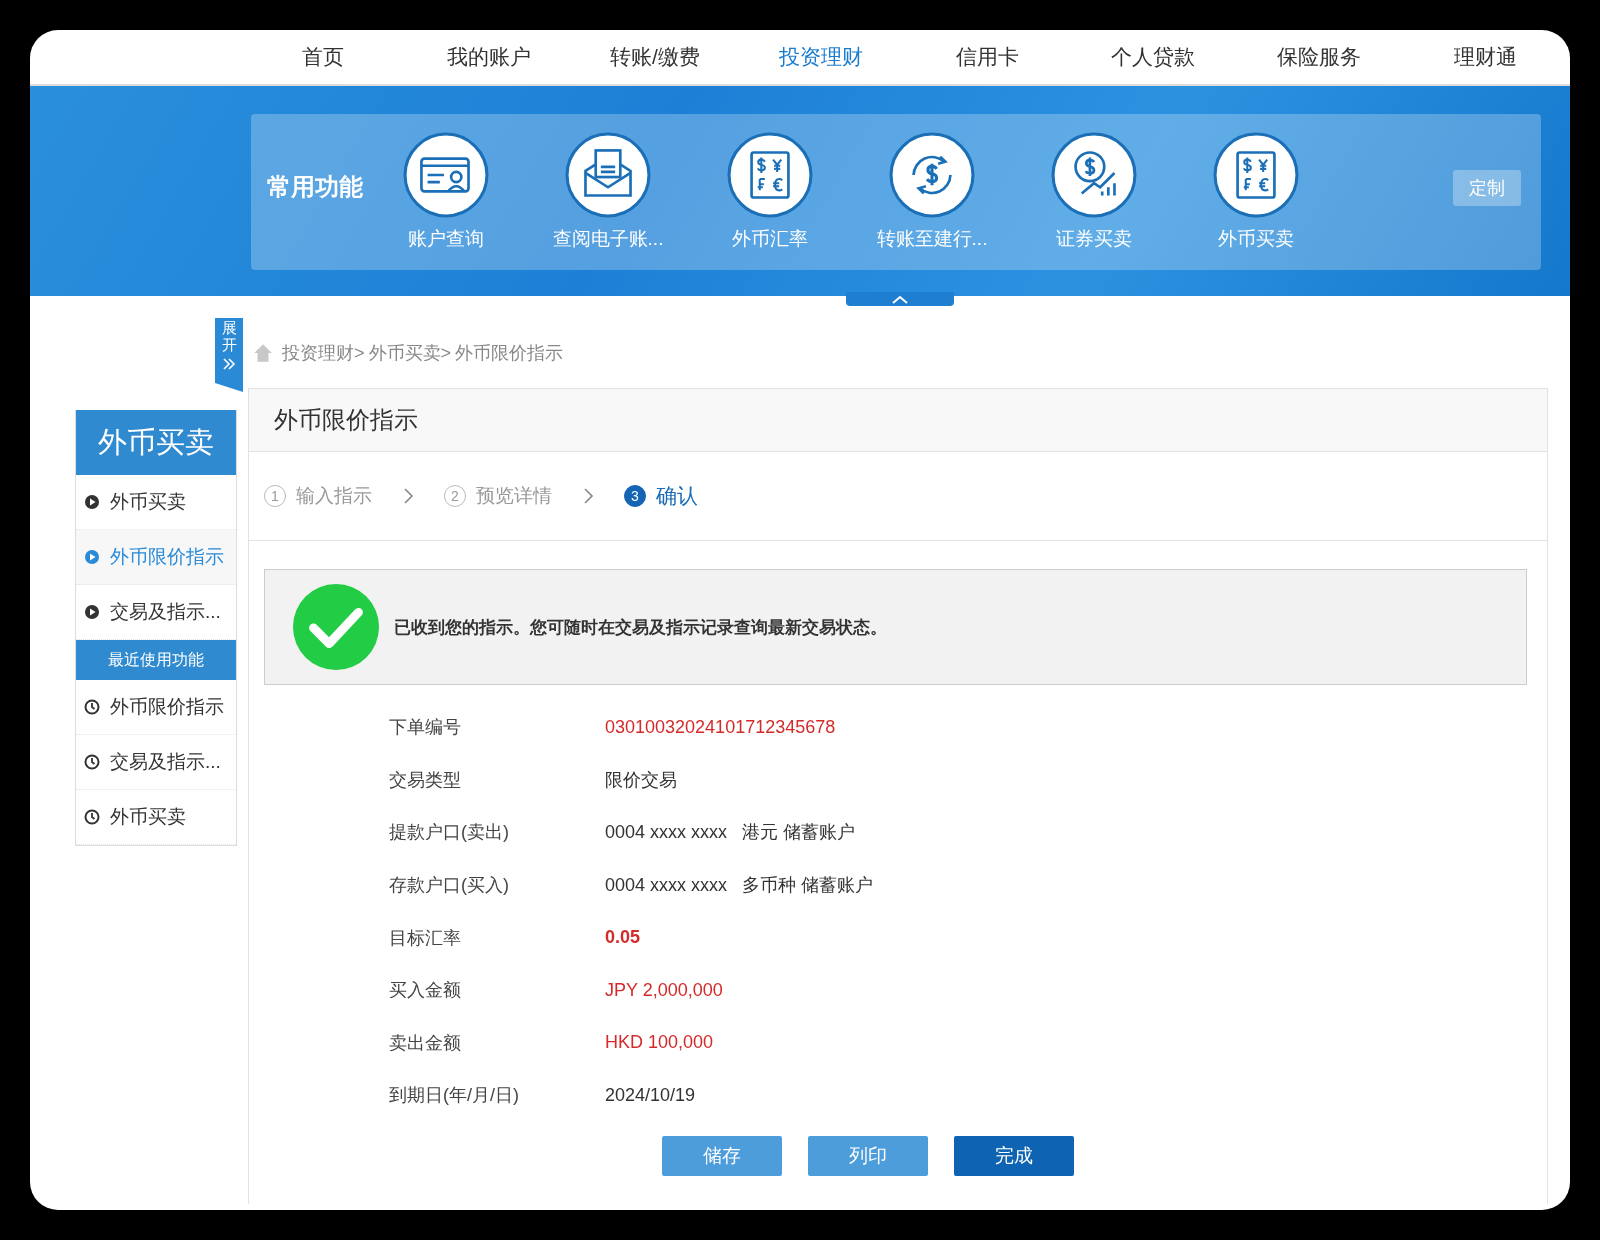 The height and width of the screenshot is (1240, 1600). What do you see at coordinates (336, 627) in the screenshot?
I see `checkmark-icon` at bounding box center [336, 627].